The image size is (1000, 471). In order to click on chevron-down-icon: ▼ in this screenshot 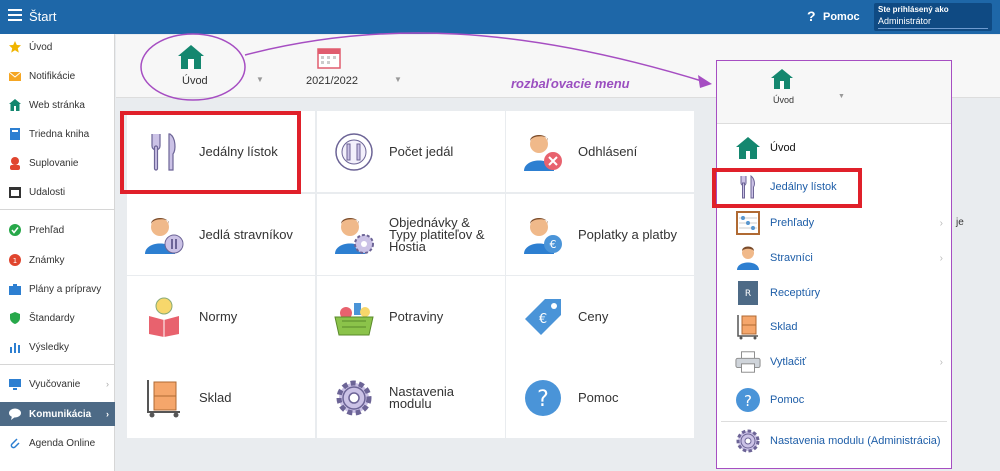, I will do `click(841, 96)`.